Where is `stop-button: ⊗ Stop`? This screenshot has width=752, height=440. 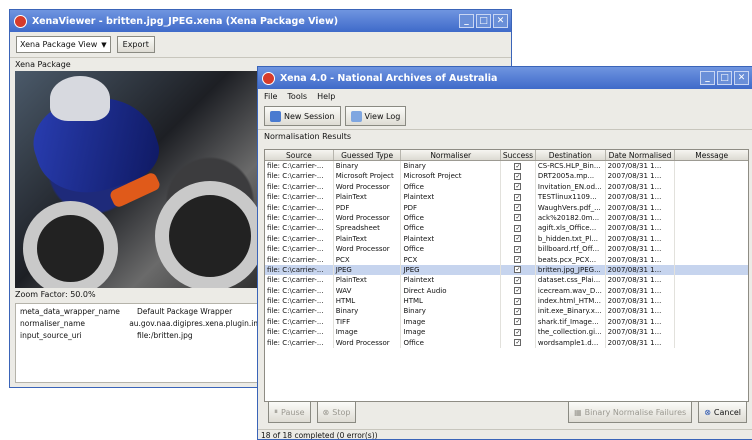
stop-button: ⊗ Stop is located at coordinates (336, 412).